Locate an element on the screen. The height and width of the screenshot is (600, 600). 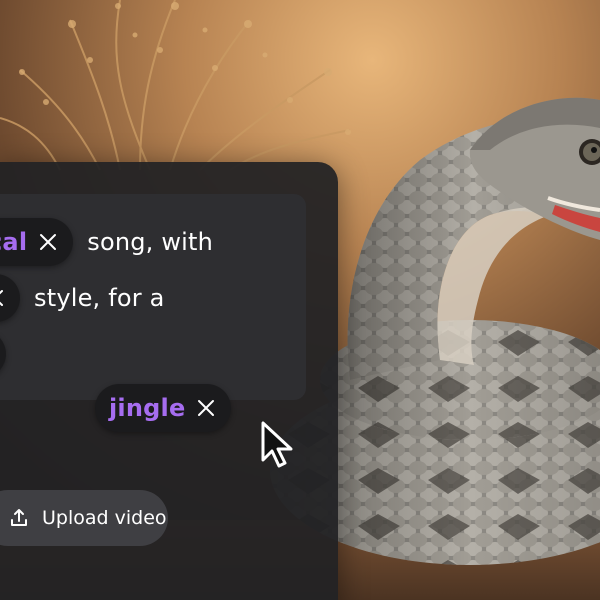
prompt-text: song, with is located at coordinates (150, 242).